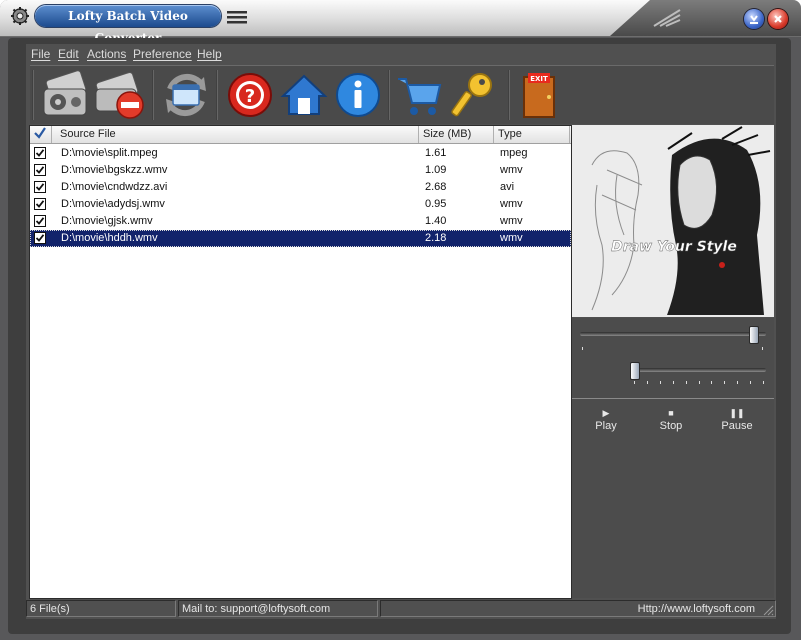  Describe the element at coordinates (41, 134) in the screenshot. I see `select-all-checkbox` at that location.